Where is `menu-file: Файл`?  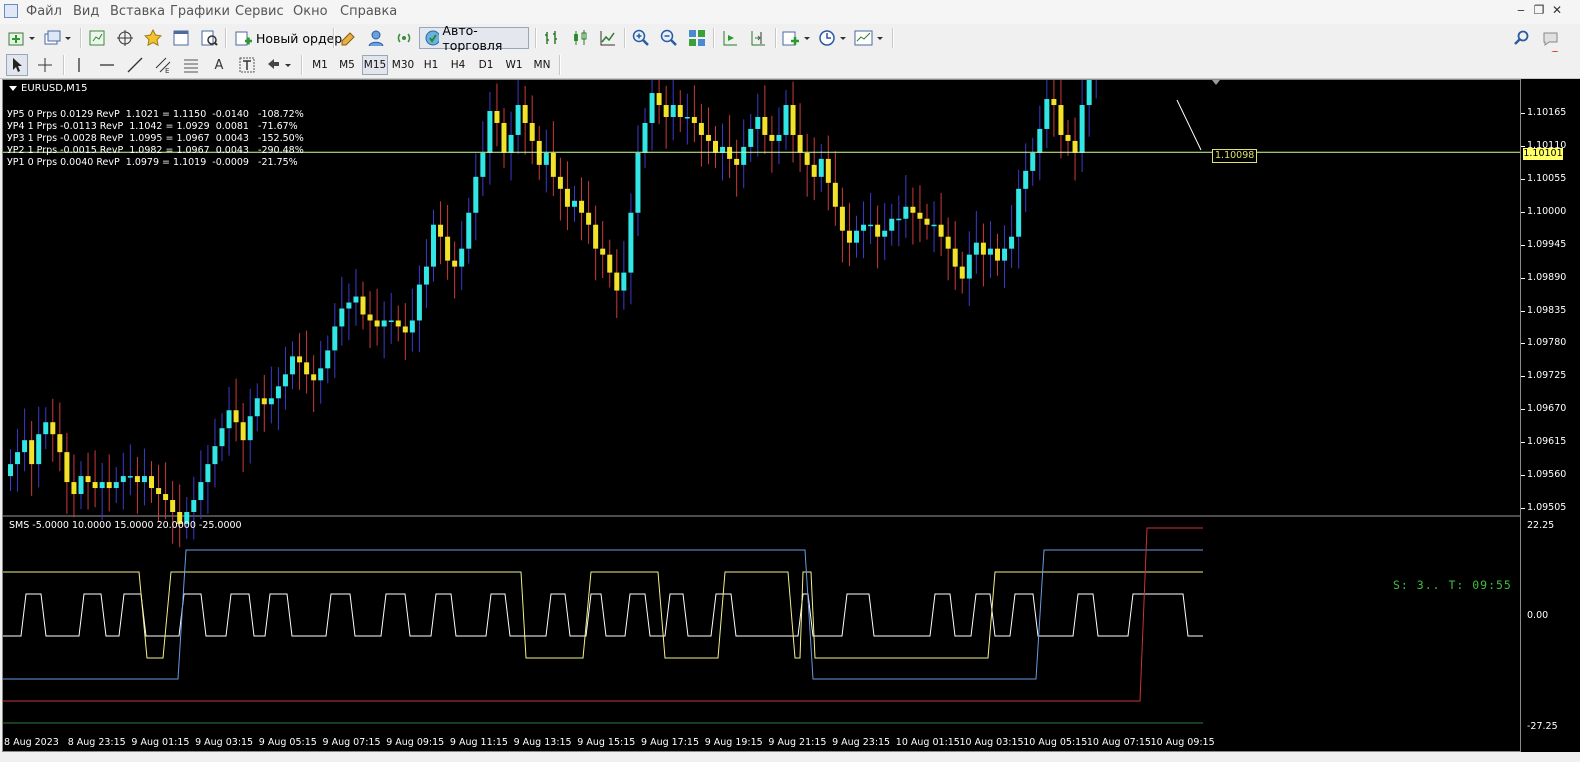
menu-file: Файл is located at coordinates (44, 11).